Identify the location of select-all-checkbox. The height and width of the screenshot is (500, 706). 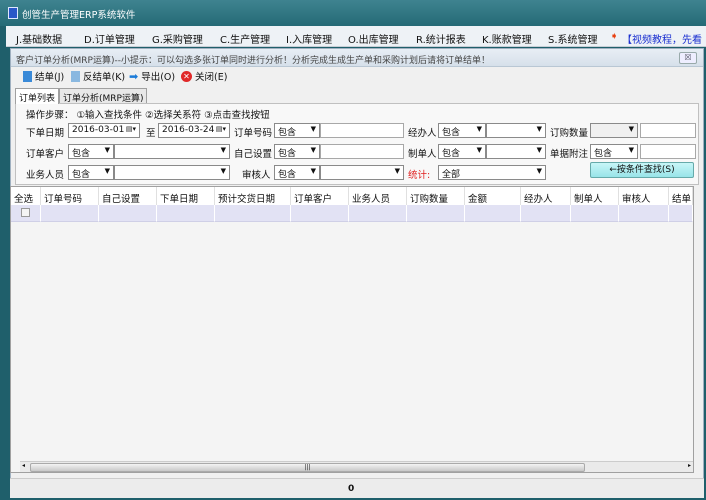
(25, 212).